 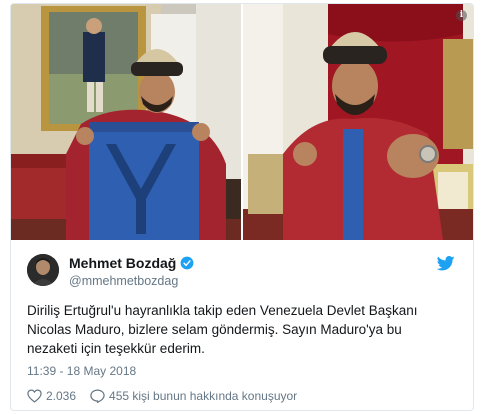 What do you see at coordinates (61, 396) in the screenshot?
I see `like-count: 2.036` at bounding box center [61, 396].